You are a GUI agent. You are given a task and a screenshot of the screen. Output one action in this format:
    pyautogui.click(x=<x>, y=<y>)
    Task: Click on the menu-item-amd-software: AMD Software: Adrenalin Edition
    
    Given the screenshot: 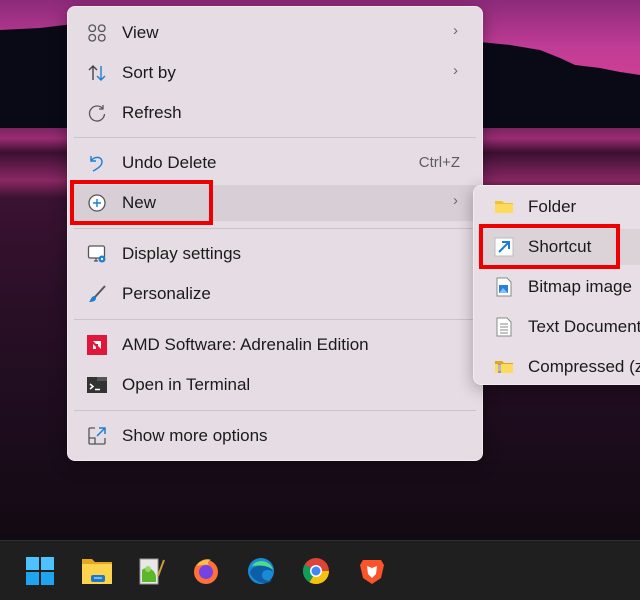 What is the action you would take?
    pyautogui.click(x=275, y=345)
    